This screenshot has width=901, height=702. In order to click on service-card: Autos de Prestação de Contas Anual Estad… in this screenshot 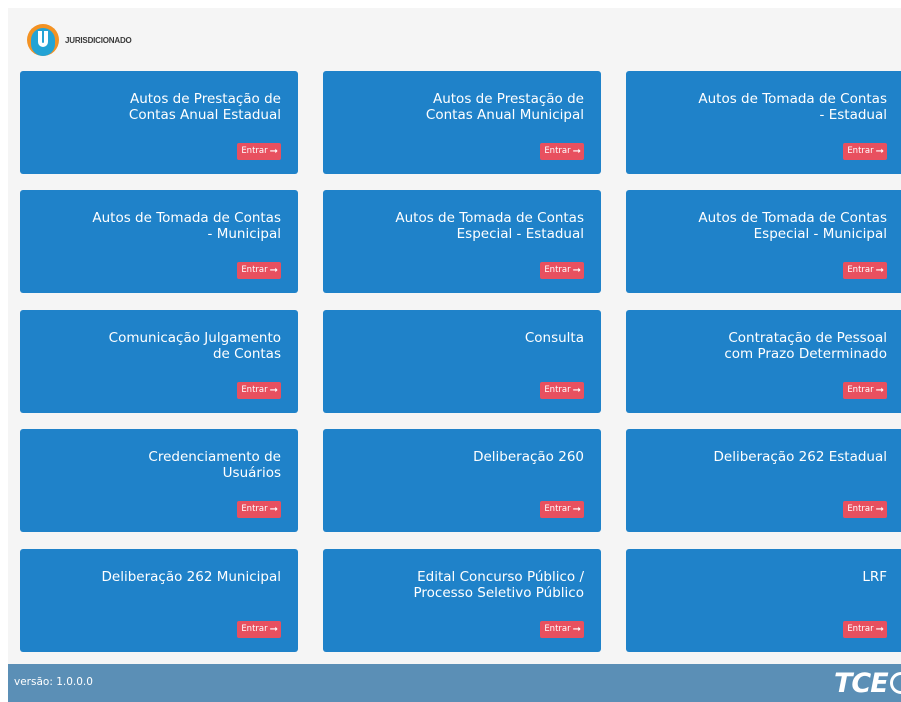, I will do `click(159, 122)`.